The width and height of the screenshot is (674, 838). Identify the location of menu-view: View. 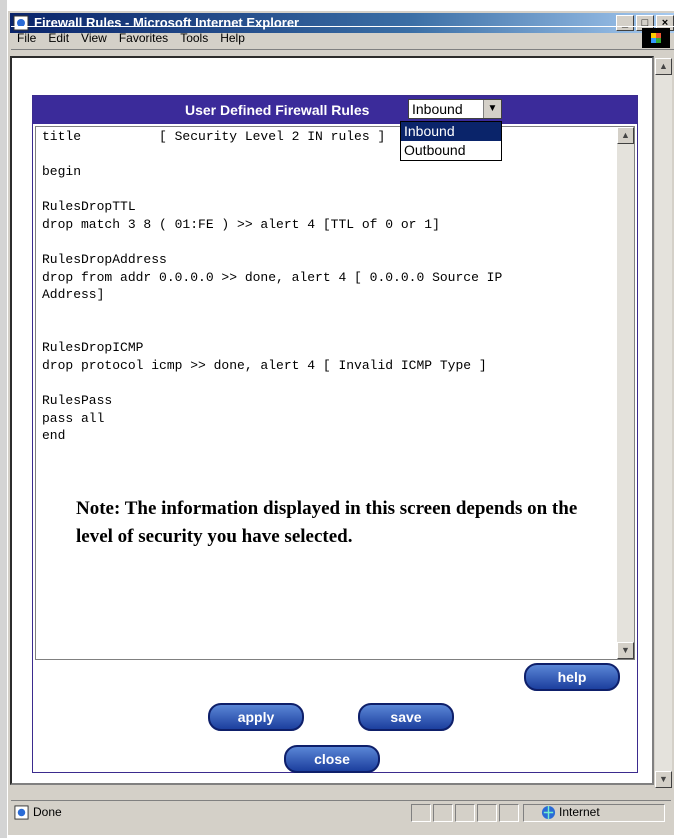
(94, 38).